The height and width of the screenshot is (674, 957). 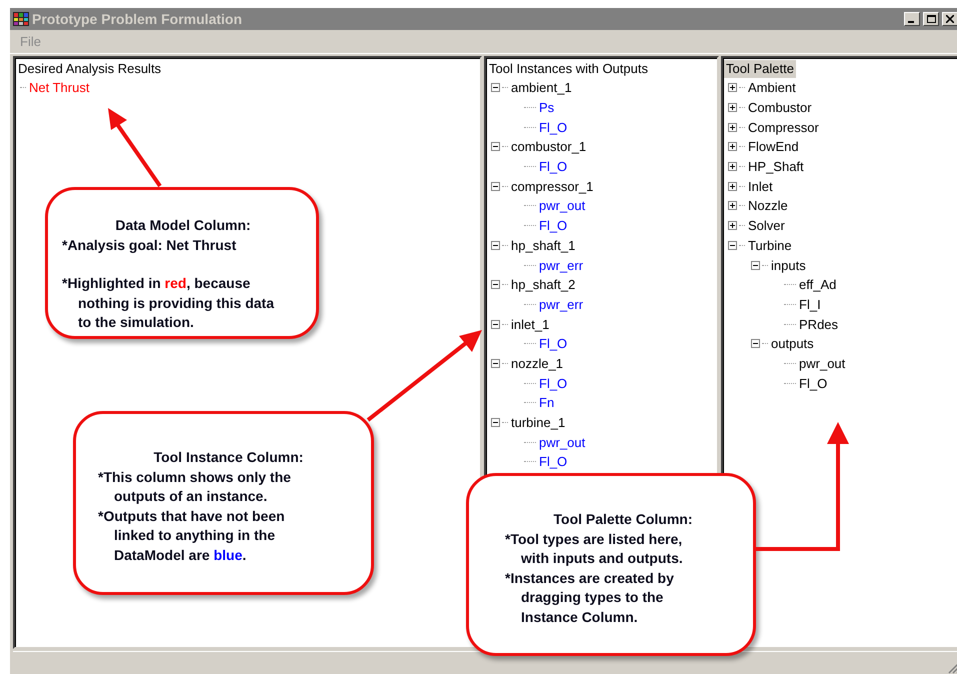 What do you see at coordinates (546, 108) in the screenshot?
I see `tree-item: Ps` at bounding box center [546, 108].